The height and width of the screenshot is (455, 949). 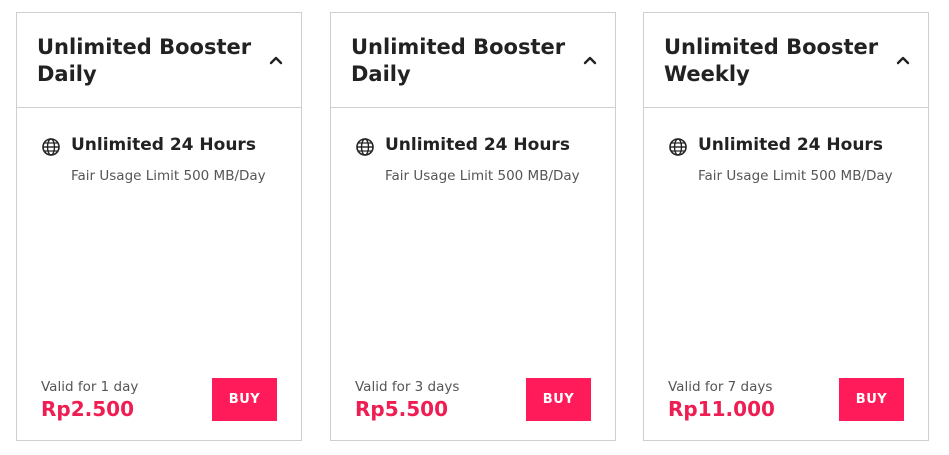 I want to click on card-header: Unlimited Booster Weekly, so click(x=786, y=60).